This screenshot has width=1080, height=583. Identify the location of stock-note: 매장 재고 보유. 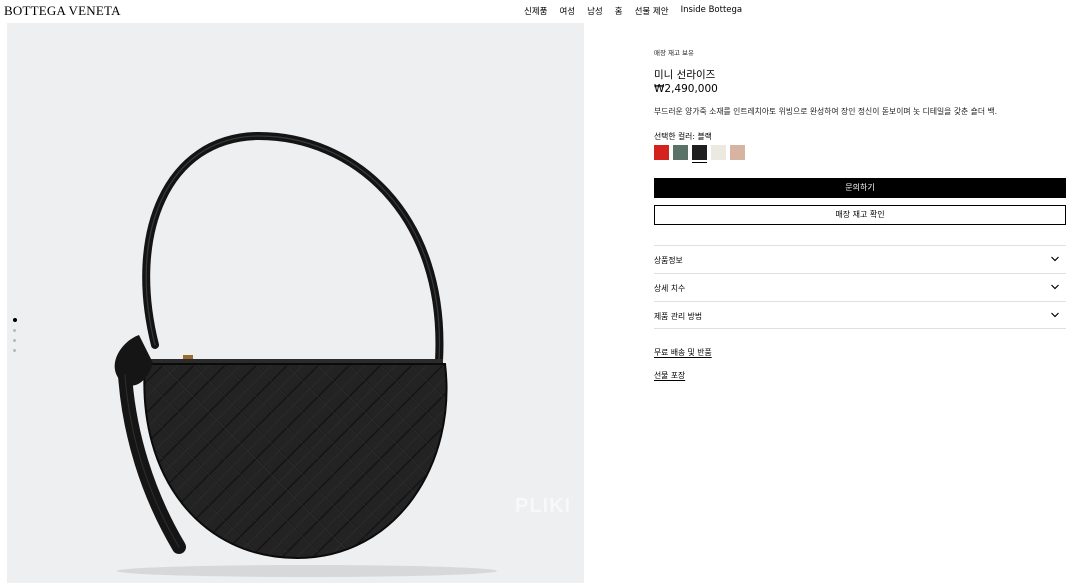
(674, 53).